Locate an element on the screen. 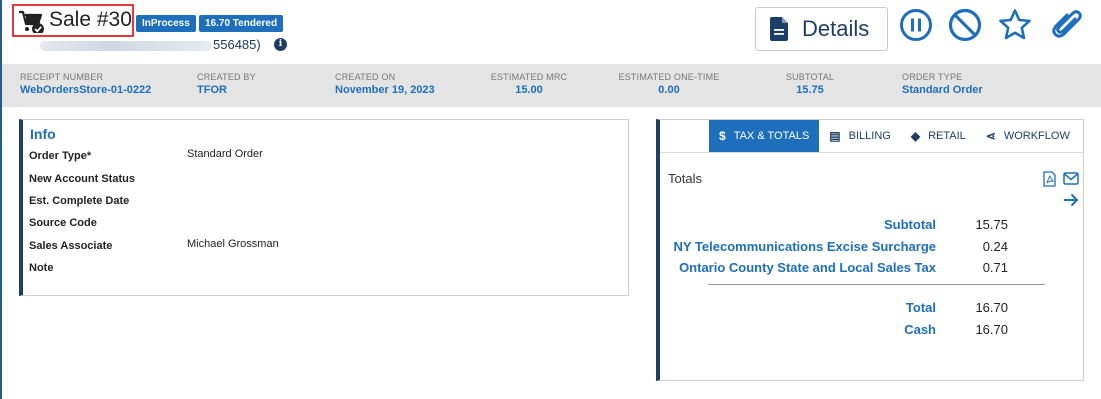  totals-line-value: 15.75 is located at coordinates (991, 224).